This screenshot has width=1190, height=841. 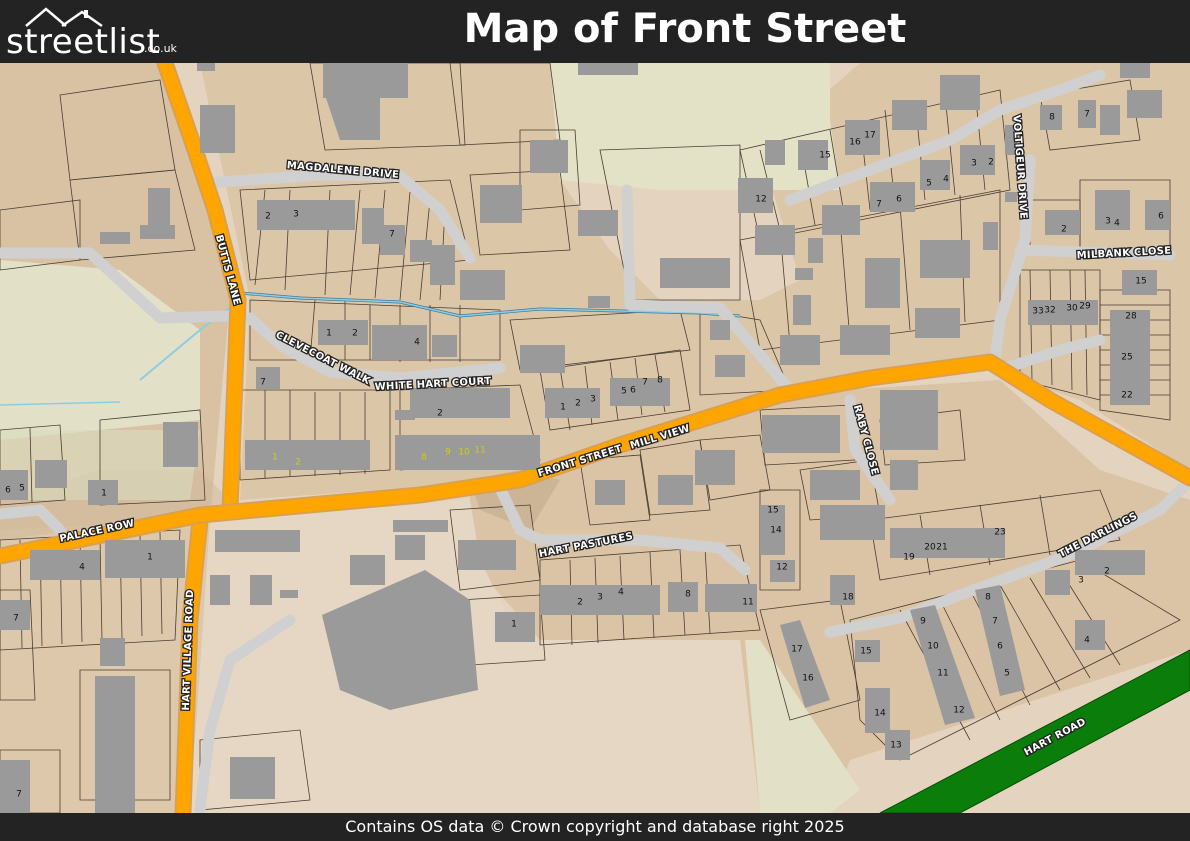 I want to click on house-number: 29, so click(x=1085, y=307).